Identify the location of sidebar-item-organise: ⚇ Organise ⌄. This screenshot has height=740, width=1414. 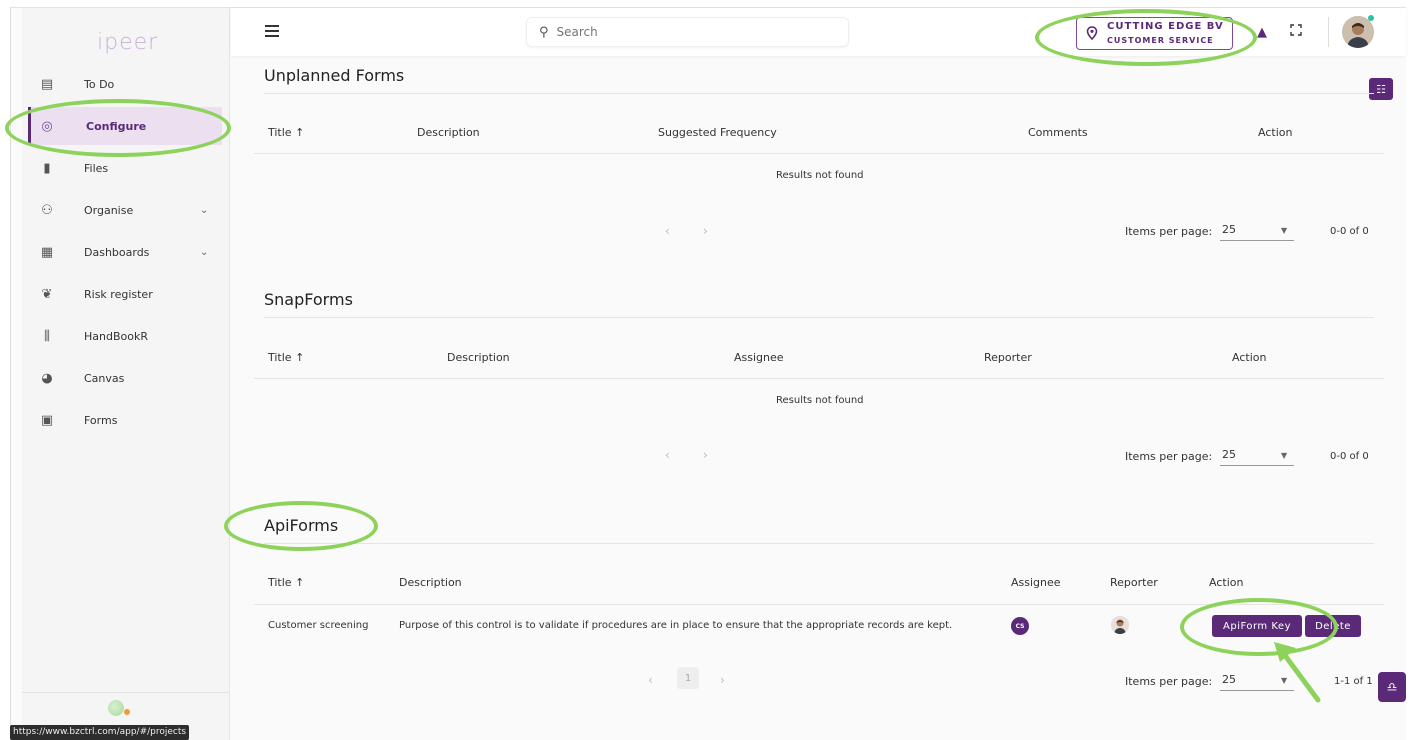
(126, 210).